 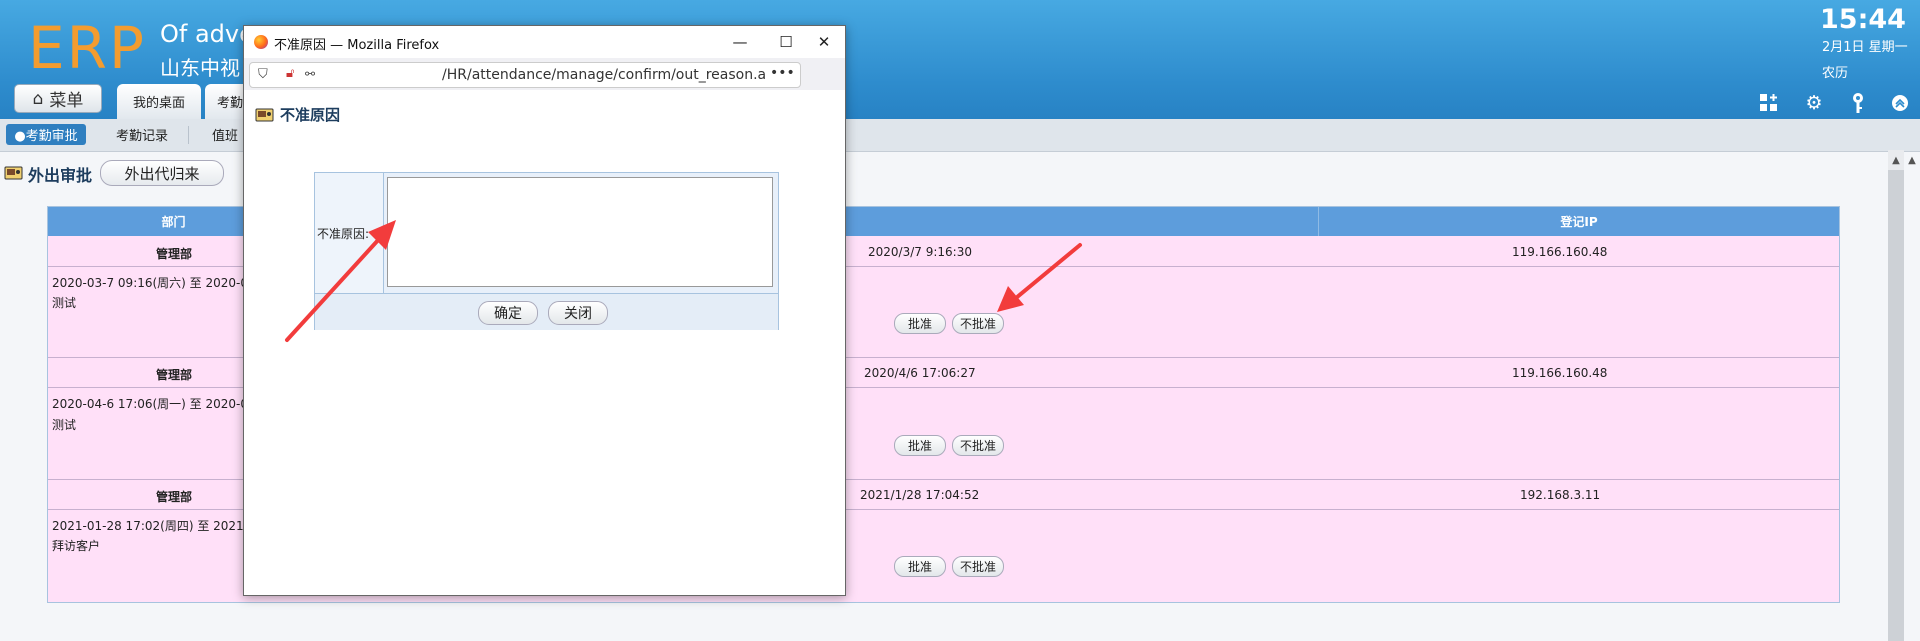 I want to click on reason-form: 不准原因: 确定 关闭, so click(x=546, y=251).